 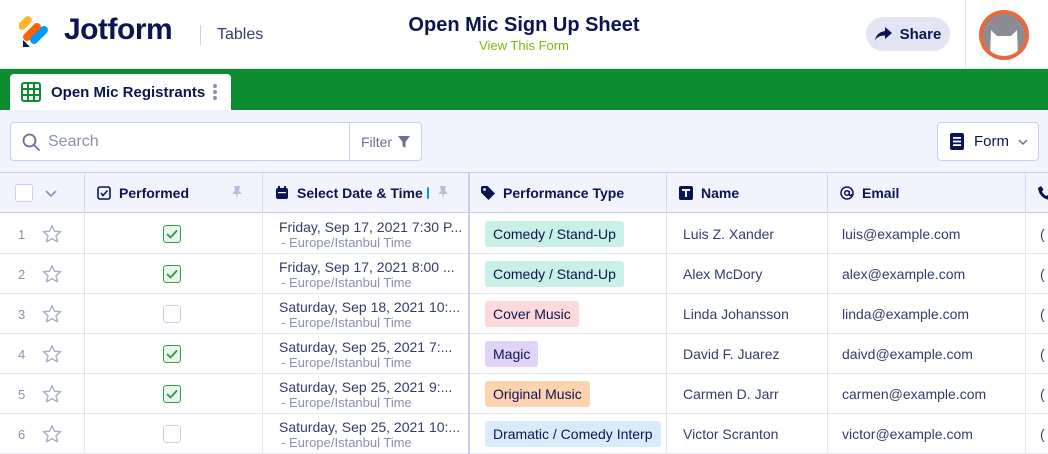 I want to click on column-header-performance-type: Performance Type, so click(x=568, y=193).